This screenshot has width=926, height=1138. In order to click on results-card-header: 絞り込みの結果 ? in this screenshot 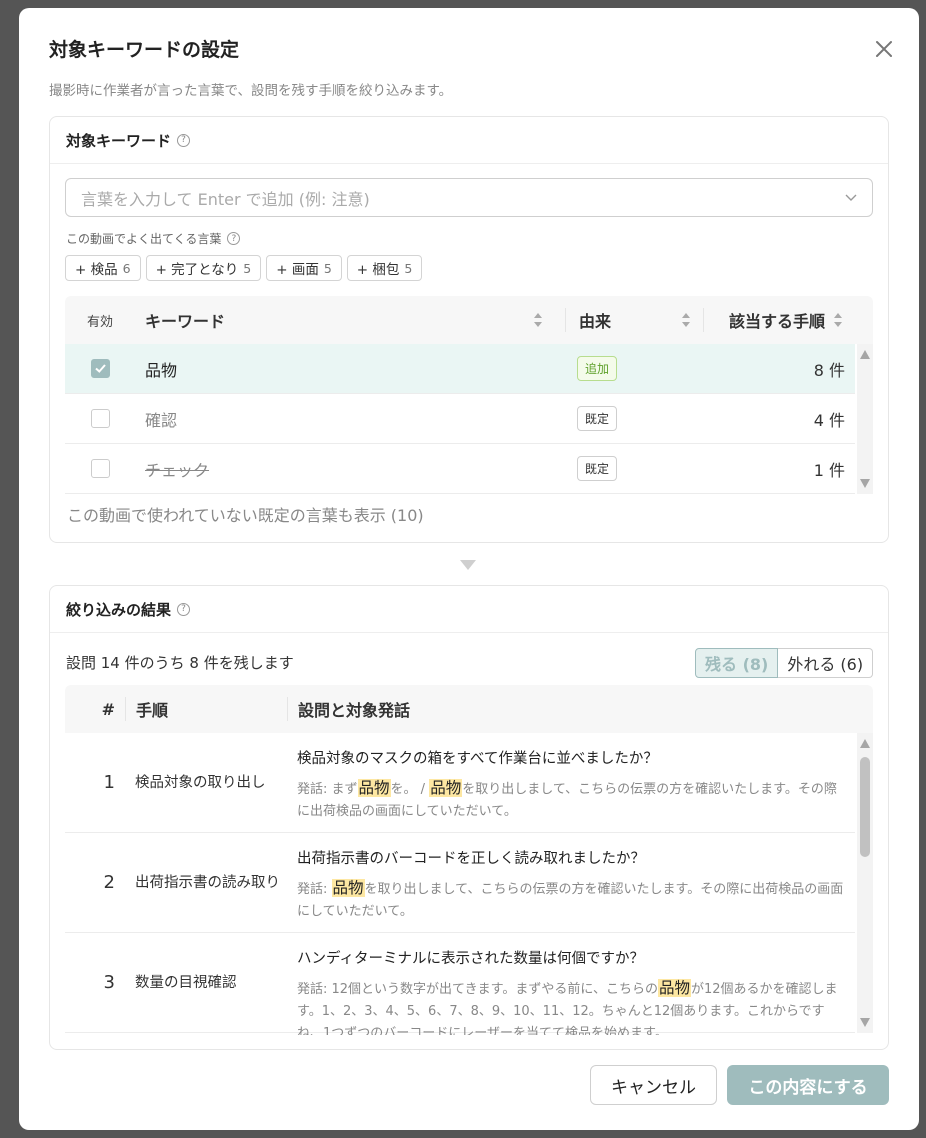, I will do `click(469, 609)`.